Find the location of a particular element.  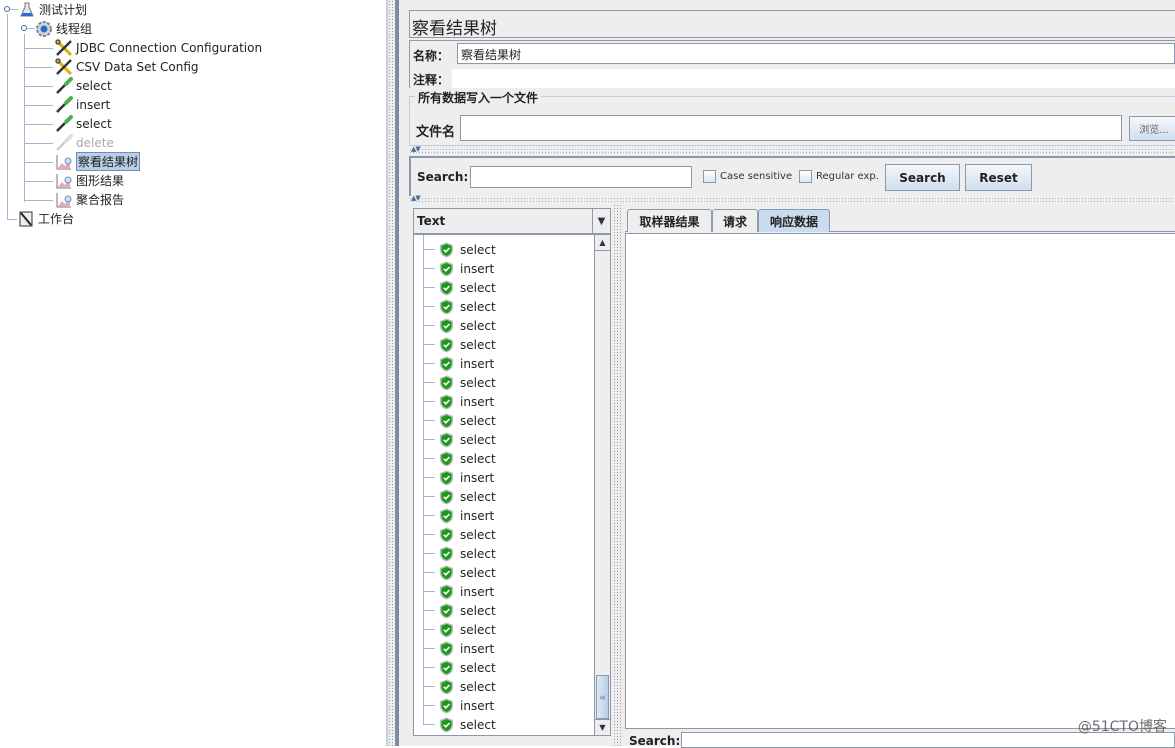

tab-sampler-result: 取样器结果 is located at coordinates (669, 220).